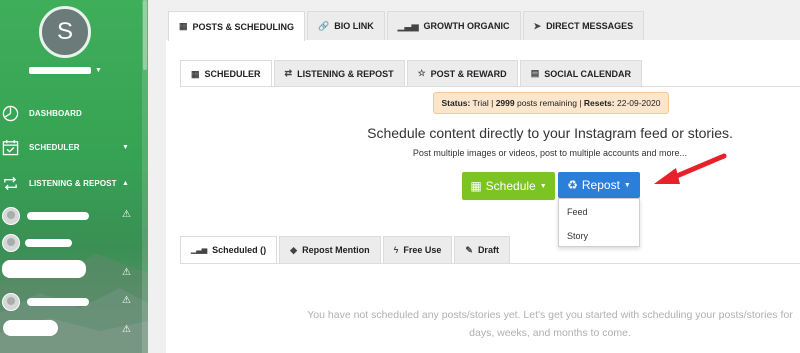 This screenshot has width=800, height=353. I want to click on avatar-letter: S, so click(64, 31).